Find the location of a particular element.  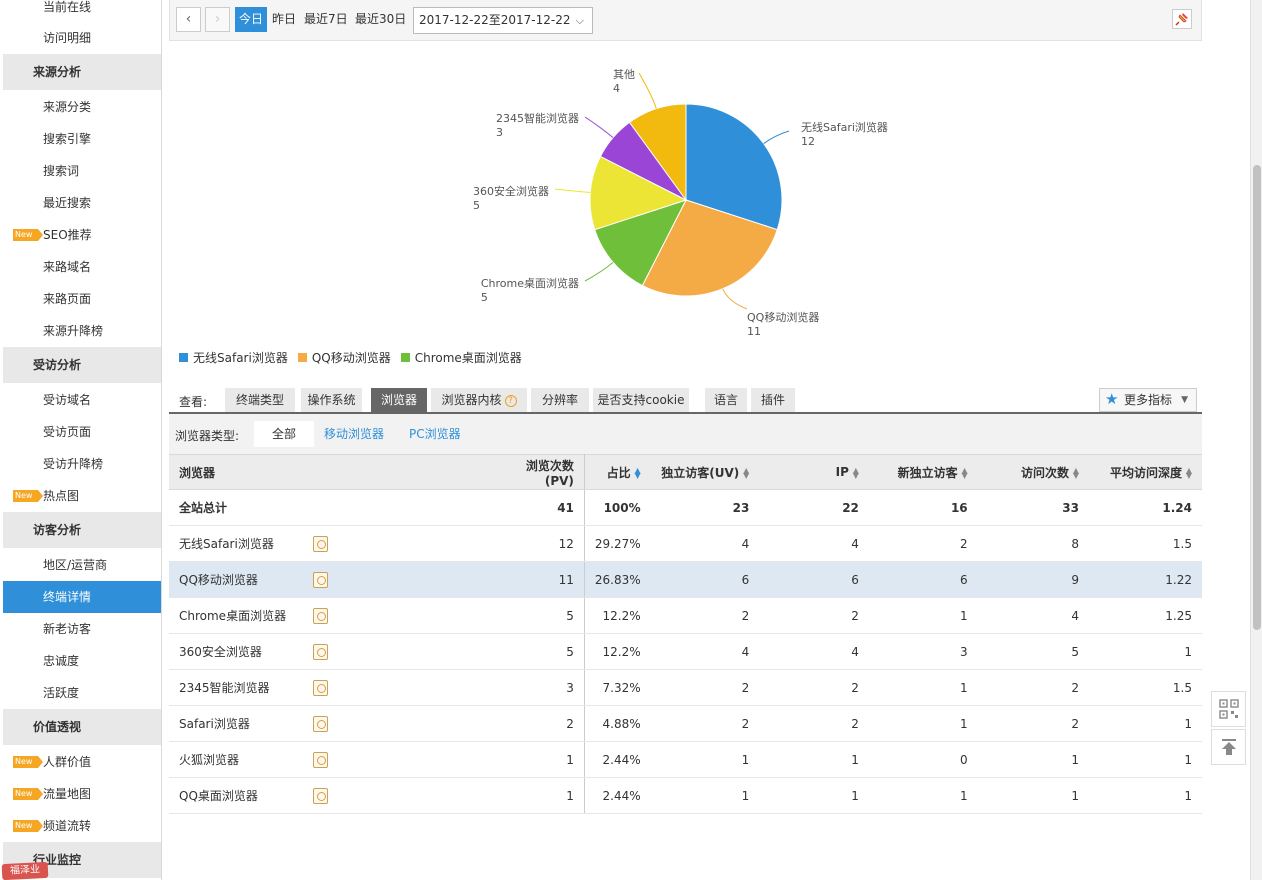

sidebar-item-label: 流量地图 is located at coordinates (67, 794).